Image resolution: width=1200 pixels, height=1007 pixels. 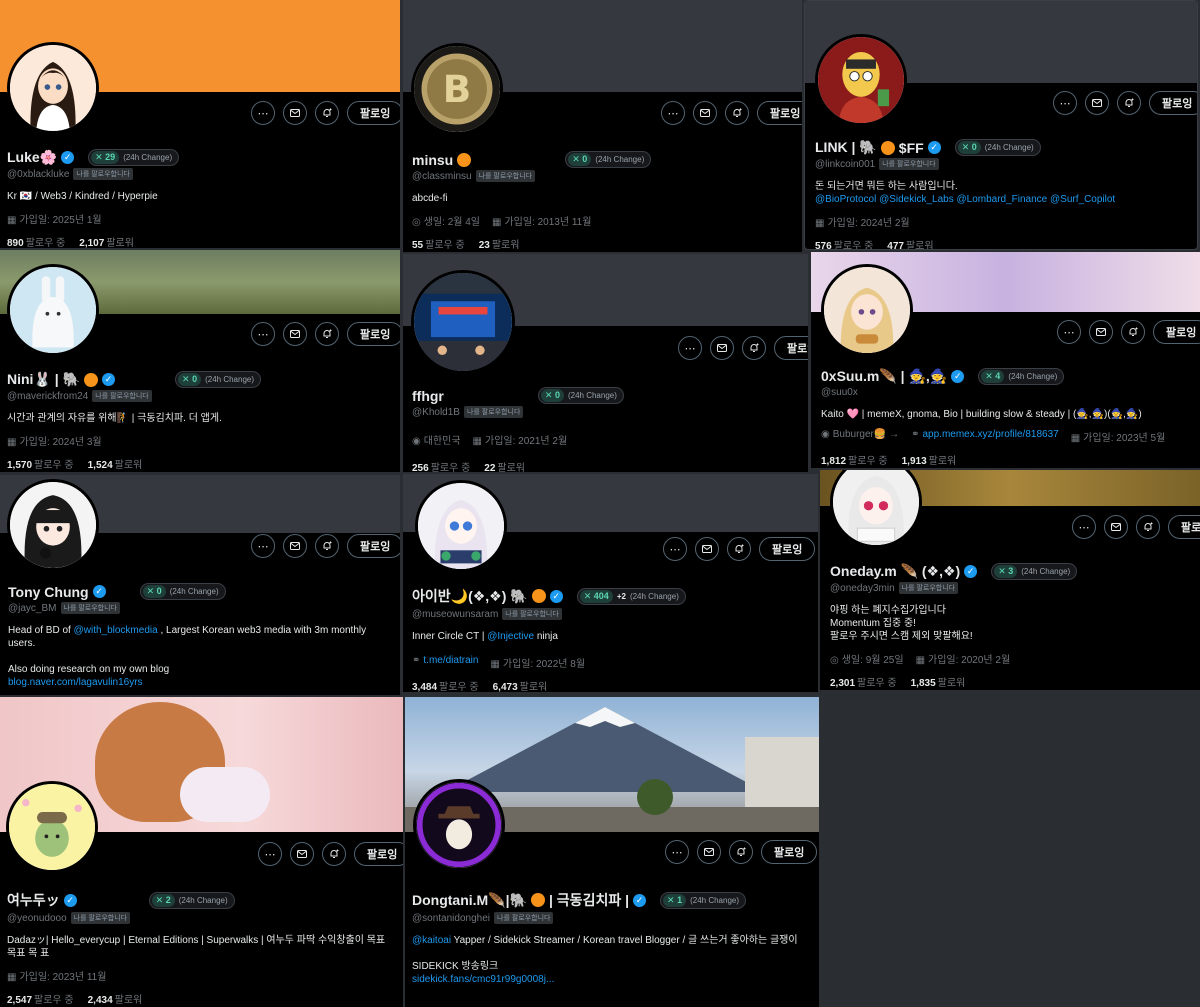 I want to click on kaito-yap-pill: ✕ 0 (24h Change), so click(x=218, y=379).